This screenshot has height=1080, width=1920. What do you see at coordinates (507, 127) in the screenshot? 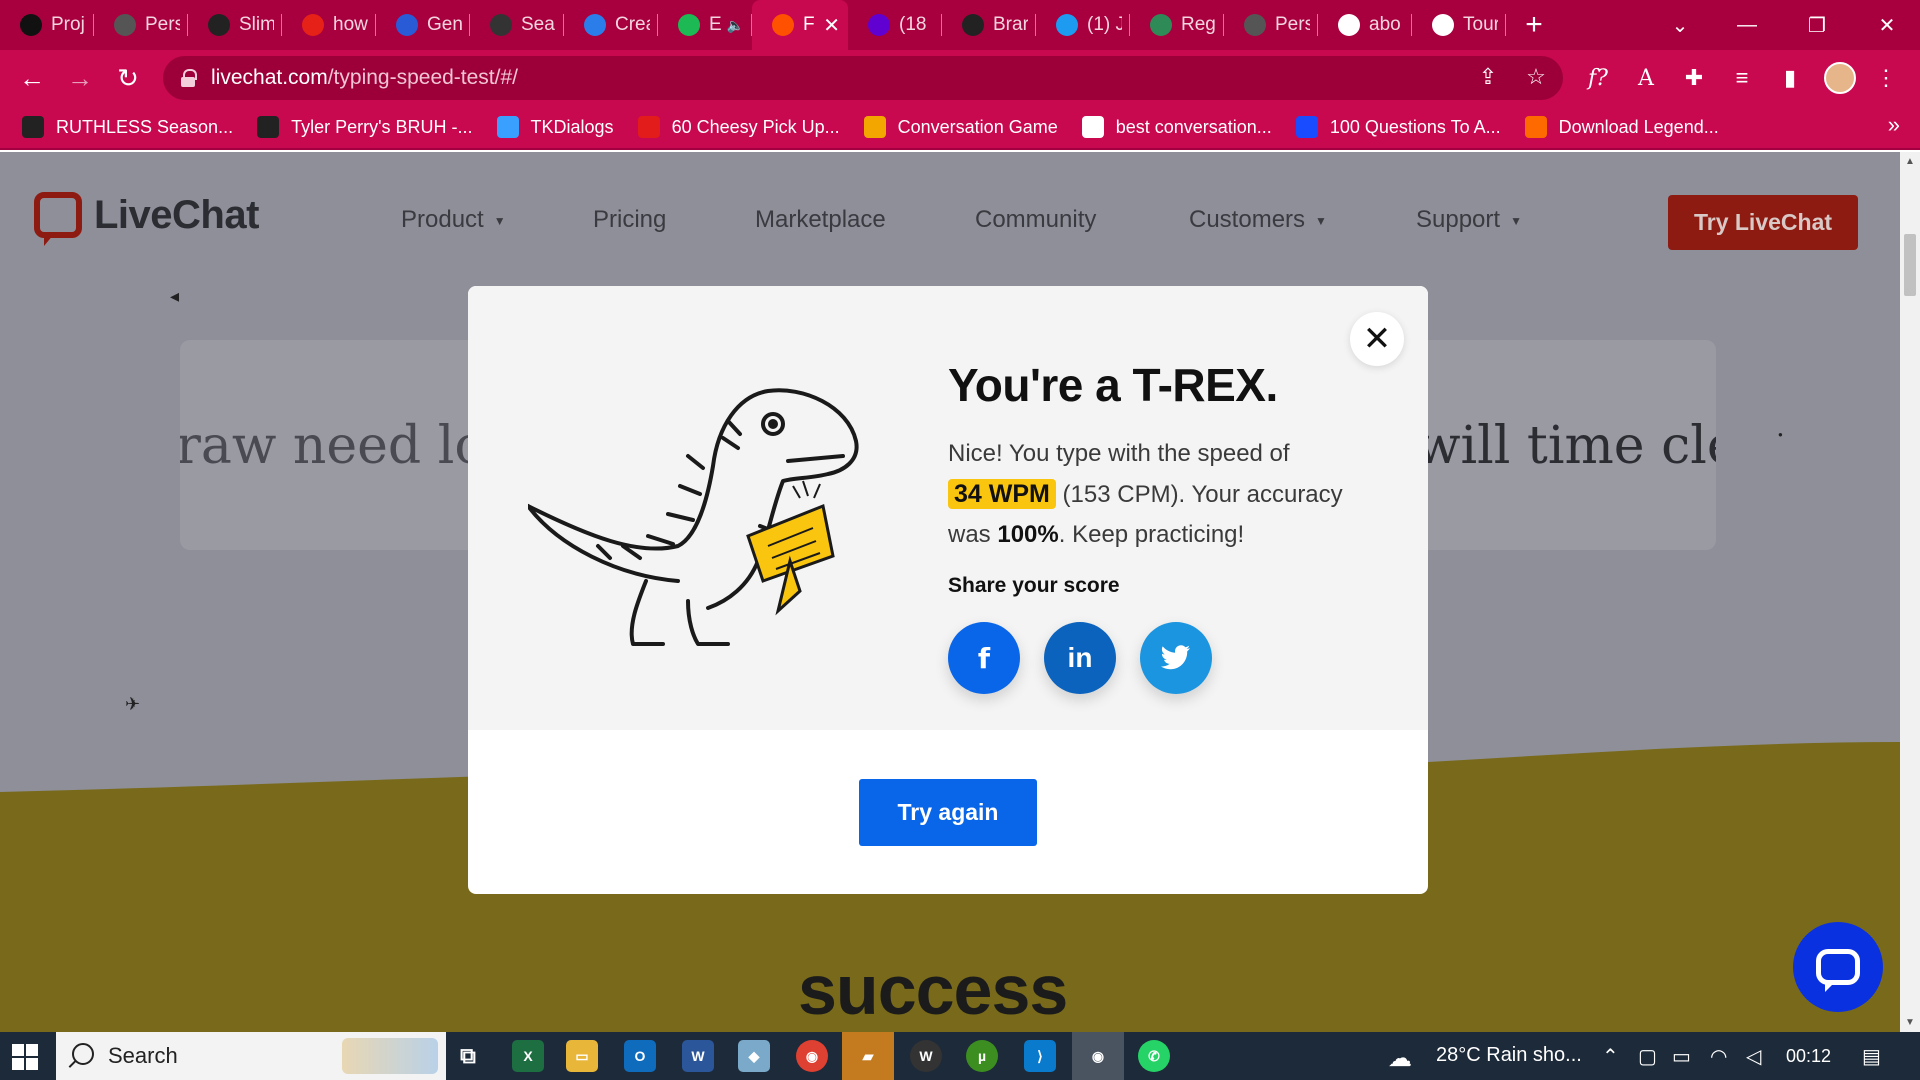
I see `colorful-logo-icon` at bounding box center [507, 127].